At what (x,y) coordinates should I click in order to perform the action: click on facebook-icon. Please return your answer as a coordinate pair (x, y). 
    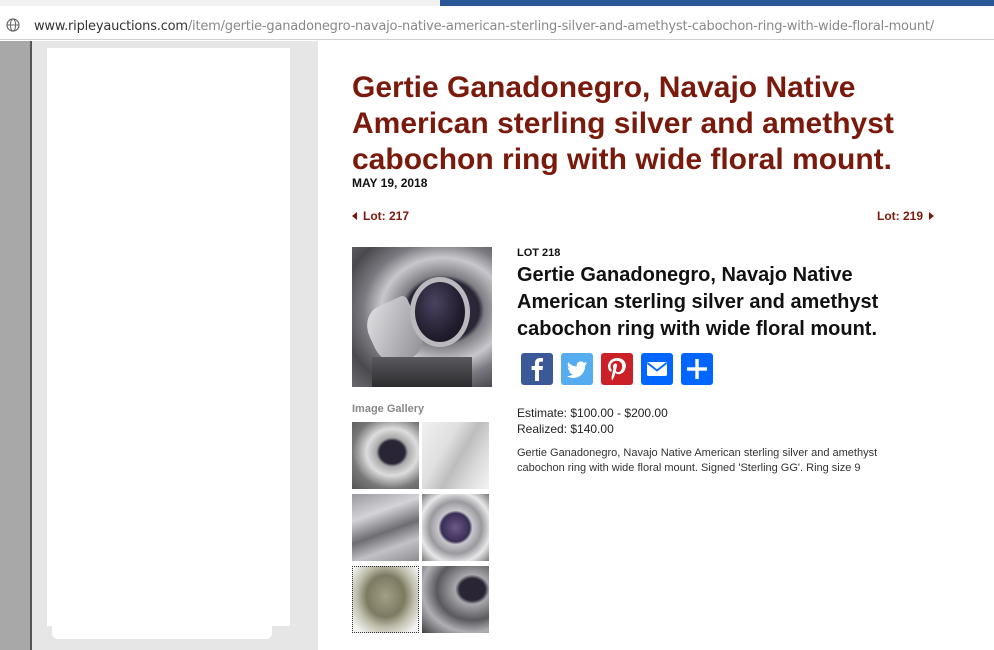
    Looking at the image, I should click on (537, 369).